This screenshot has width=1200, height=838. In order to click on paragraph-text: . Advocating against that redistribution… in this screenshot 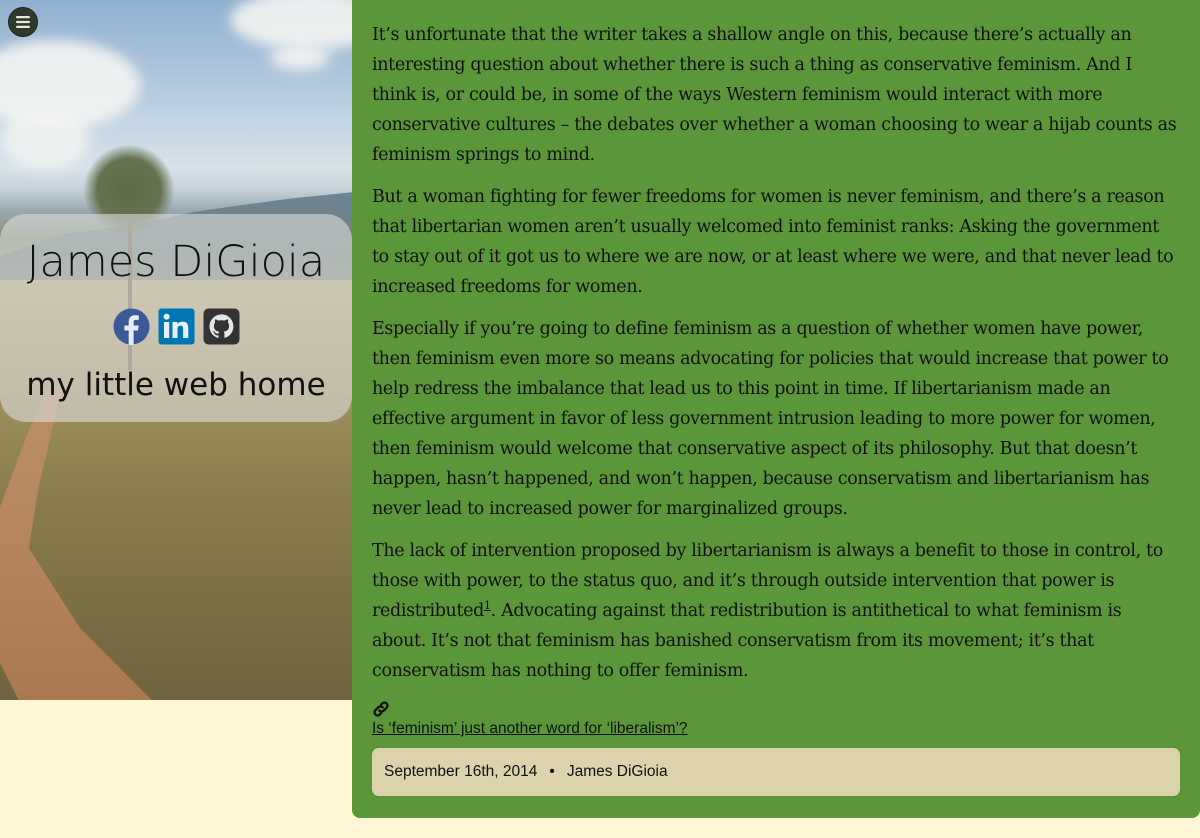, I will do `click(747, 641)`.